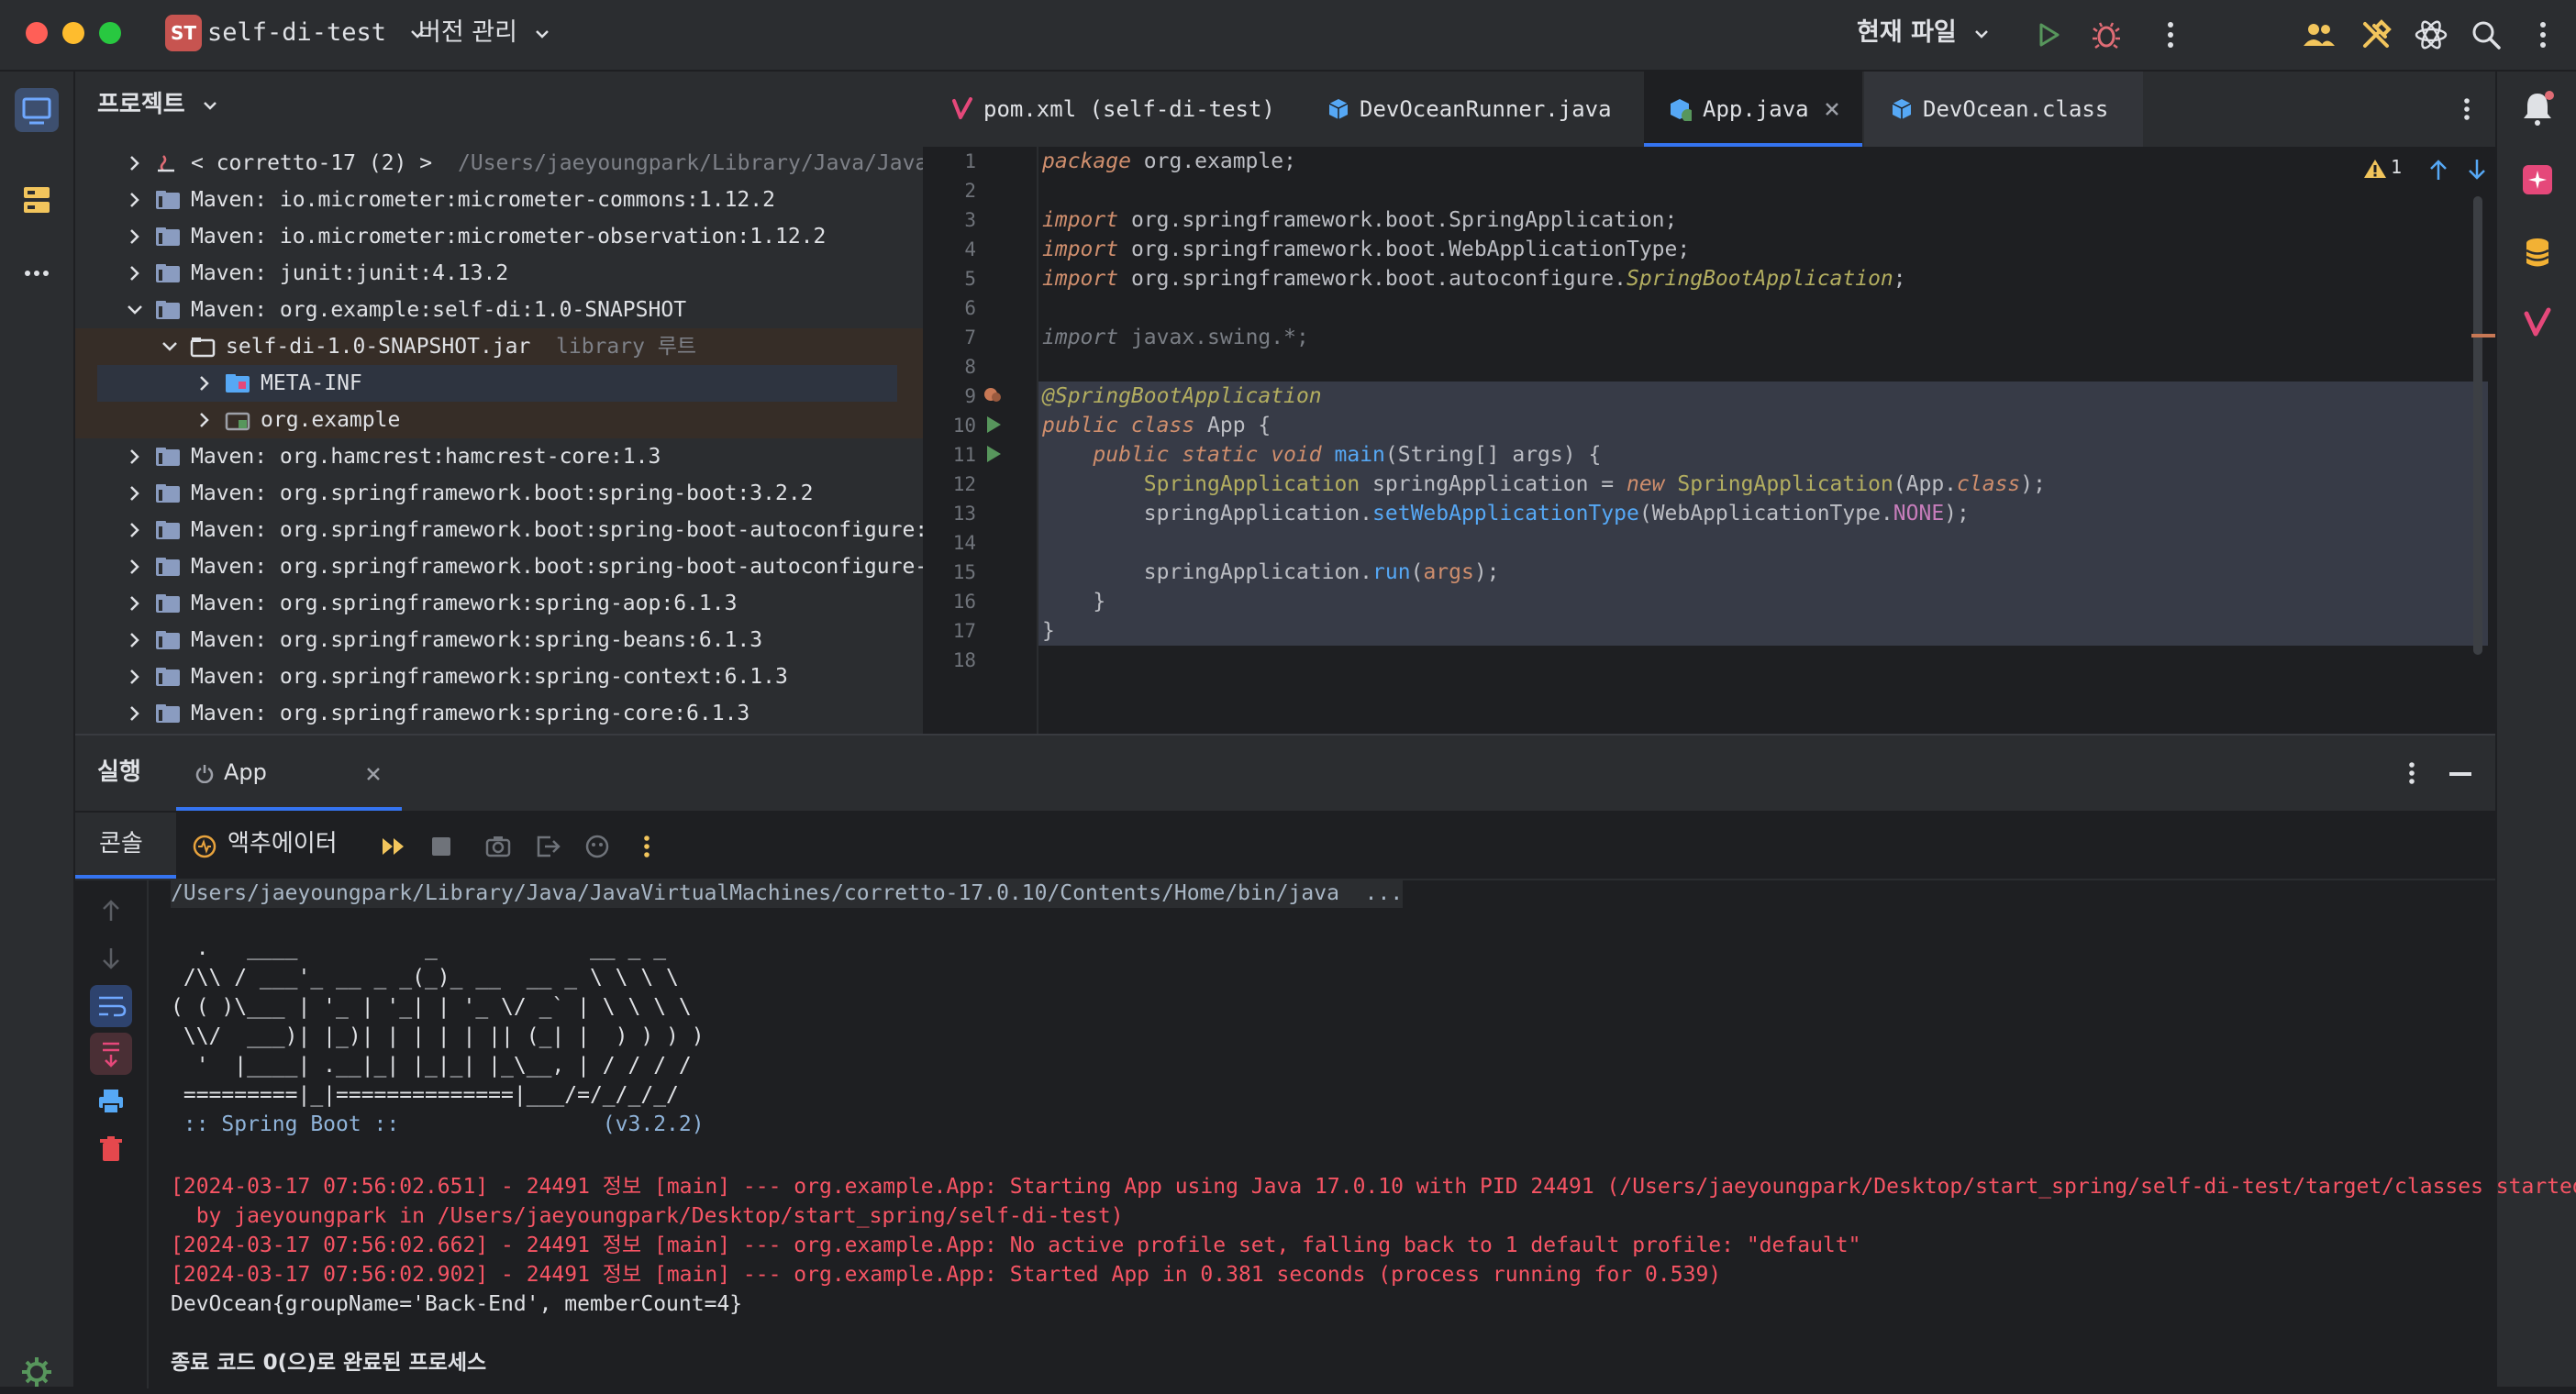 The width and height of the screenshot is (2576, 1394). Describe the element at coordinates (2047, 35) in the screenshot. I see `run-icon` at that location.